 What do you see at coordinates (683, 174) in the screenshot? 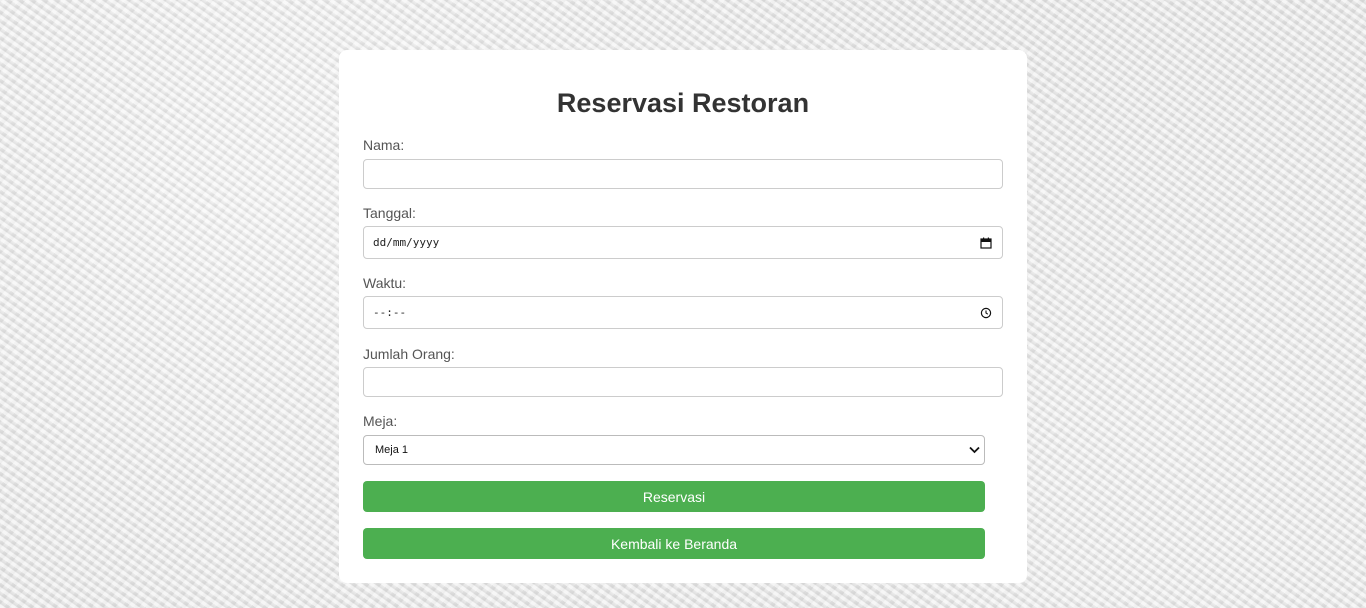
I see `nama-input` at bounding box center [683, 174].